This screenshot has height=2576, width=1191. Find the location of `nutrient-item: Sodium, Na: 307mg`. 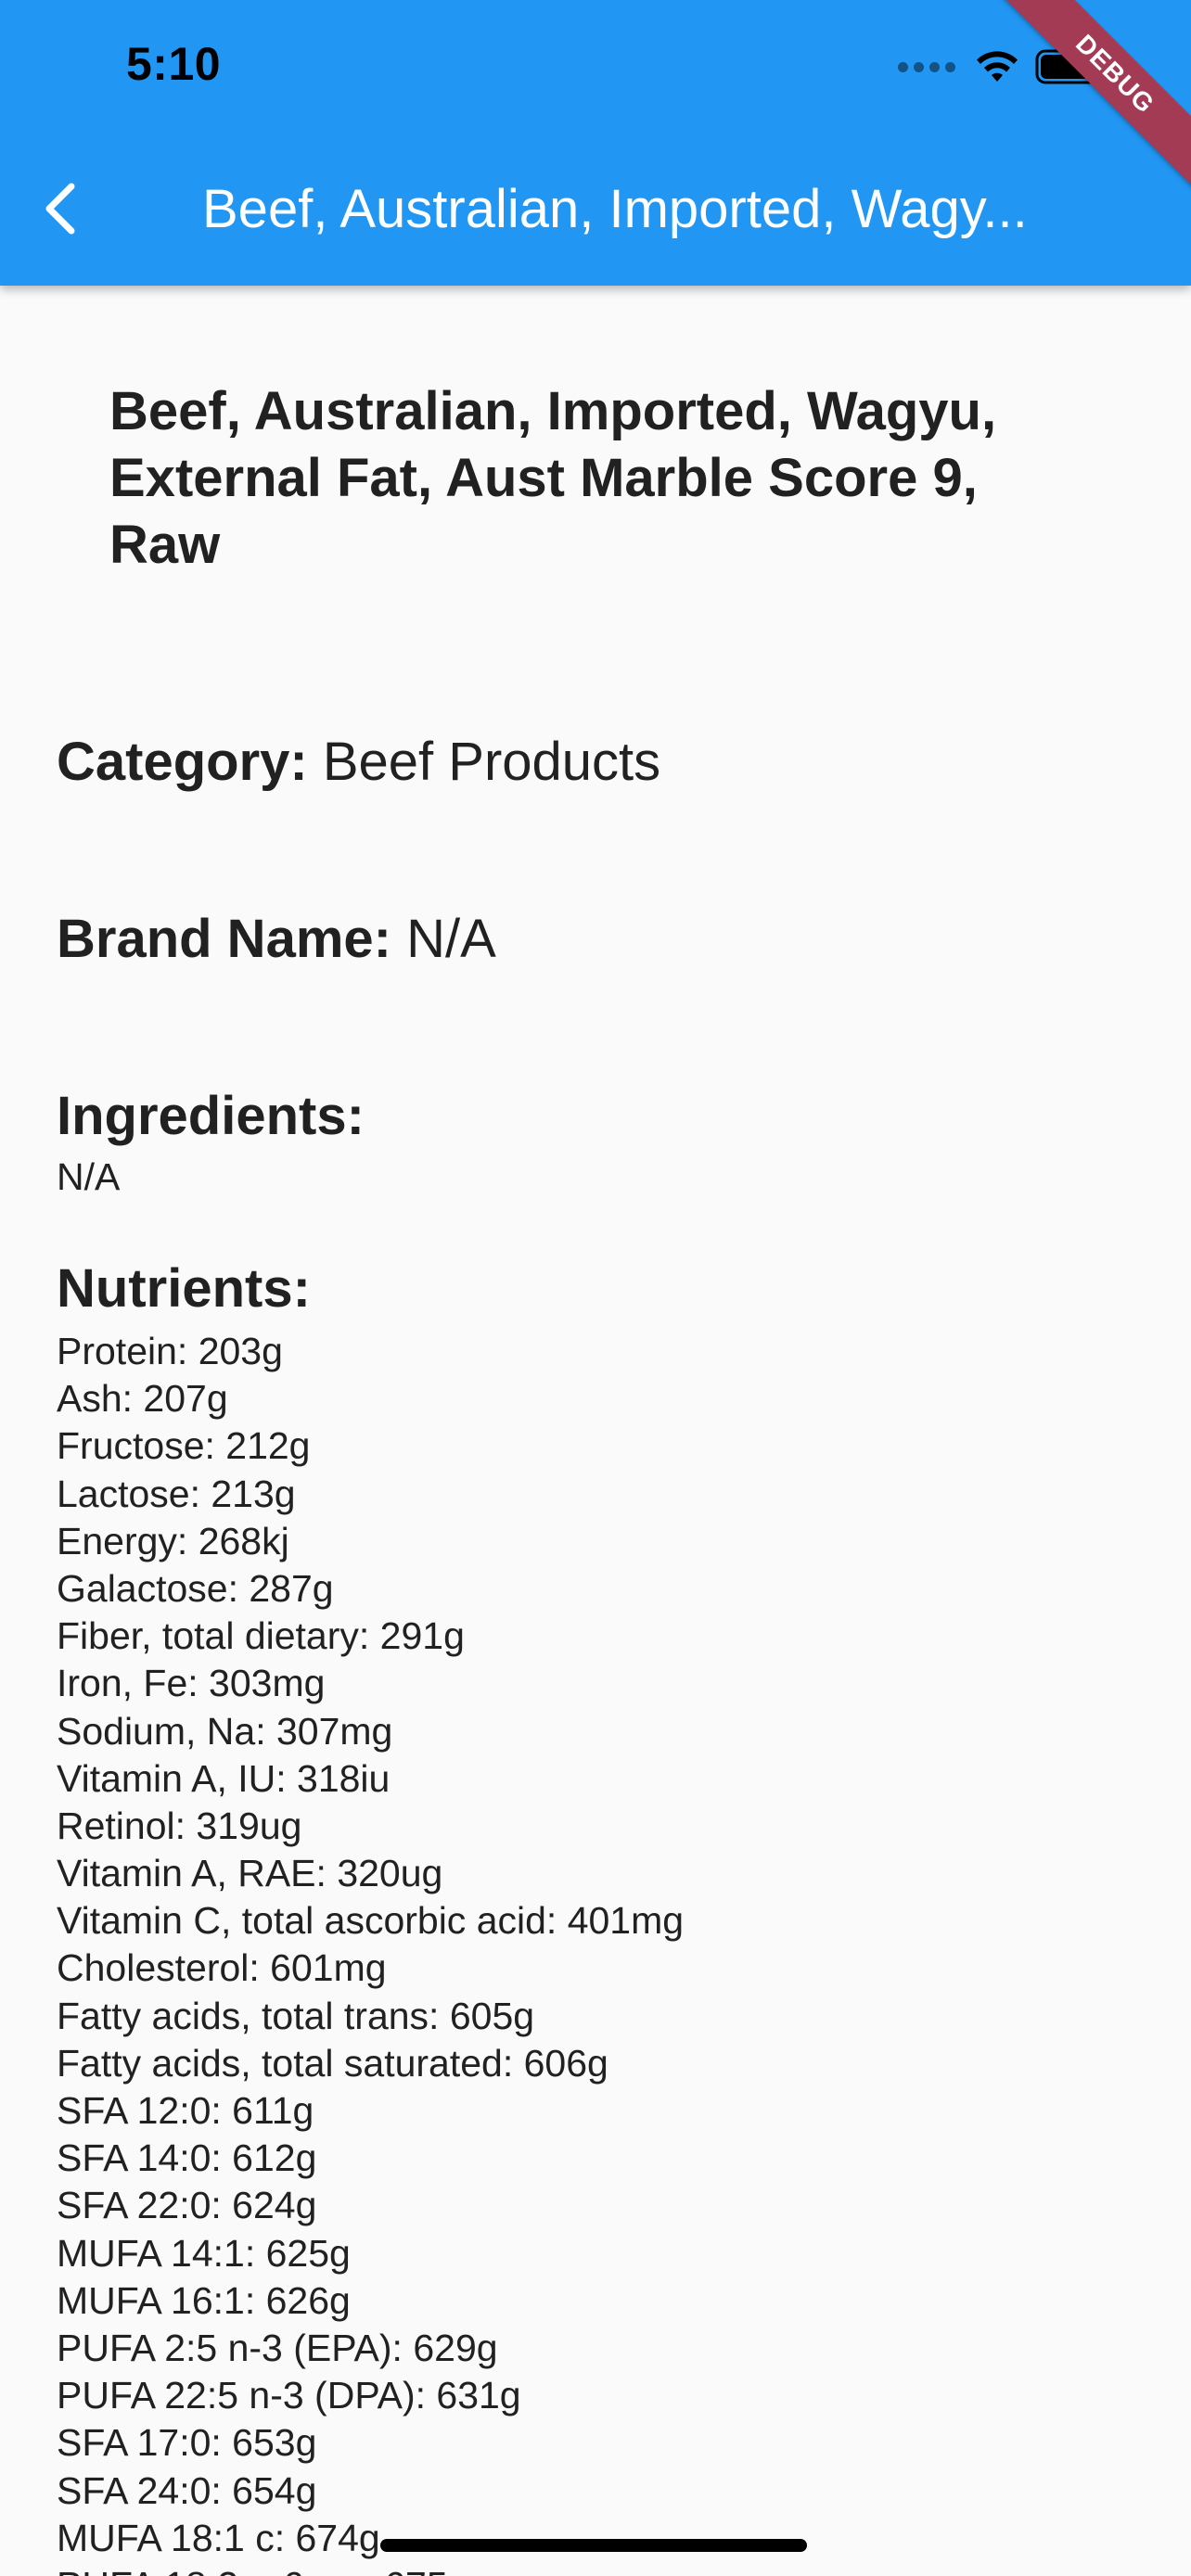

nutrient-item: Sodium, Na: 307mg is located at coordinates (225, 1731).